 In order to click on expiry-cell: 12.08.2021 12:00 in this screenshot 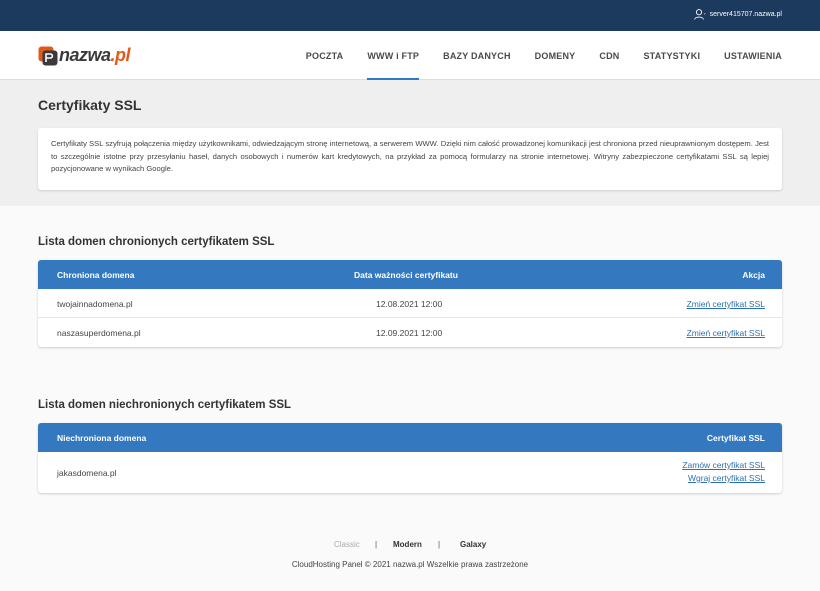, I will do `click(409, 304)`.